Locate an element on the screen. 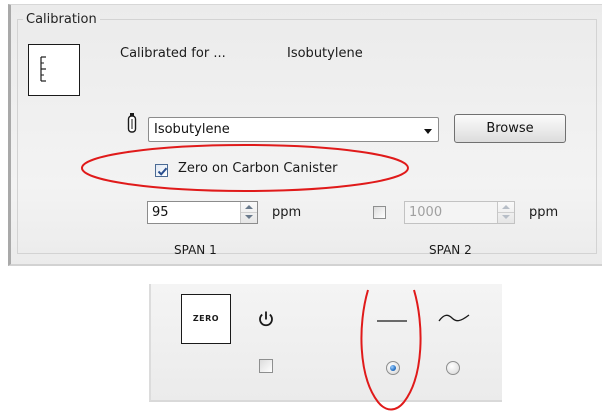 The height and width of the screenshot is (415, 604). gas-select-value: Isobutylene is located at coordinates (192, 129).